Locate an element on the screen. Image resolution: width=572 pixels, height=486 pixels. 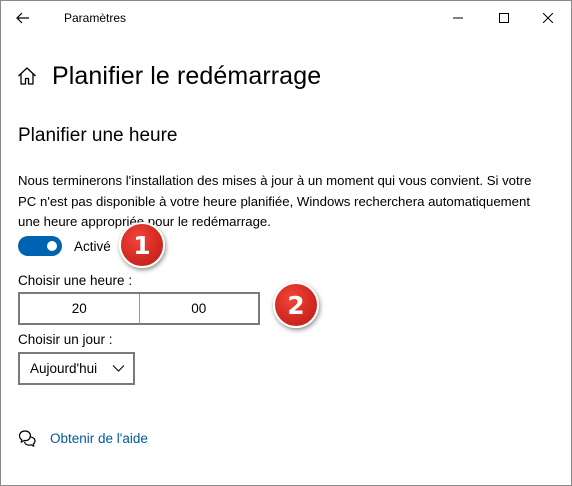
page-title: Planifier le redémarrage is located at coordinates (187, 75).